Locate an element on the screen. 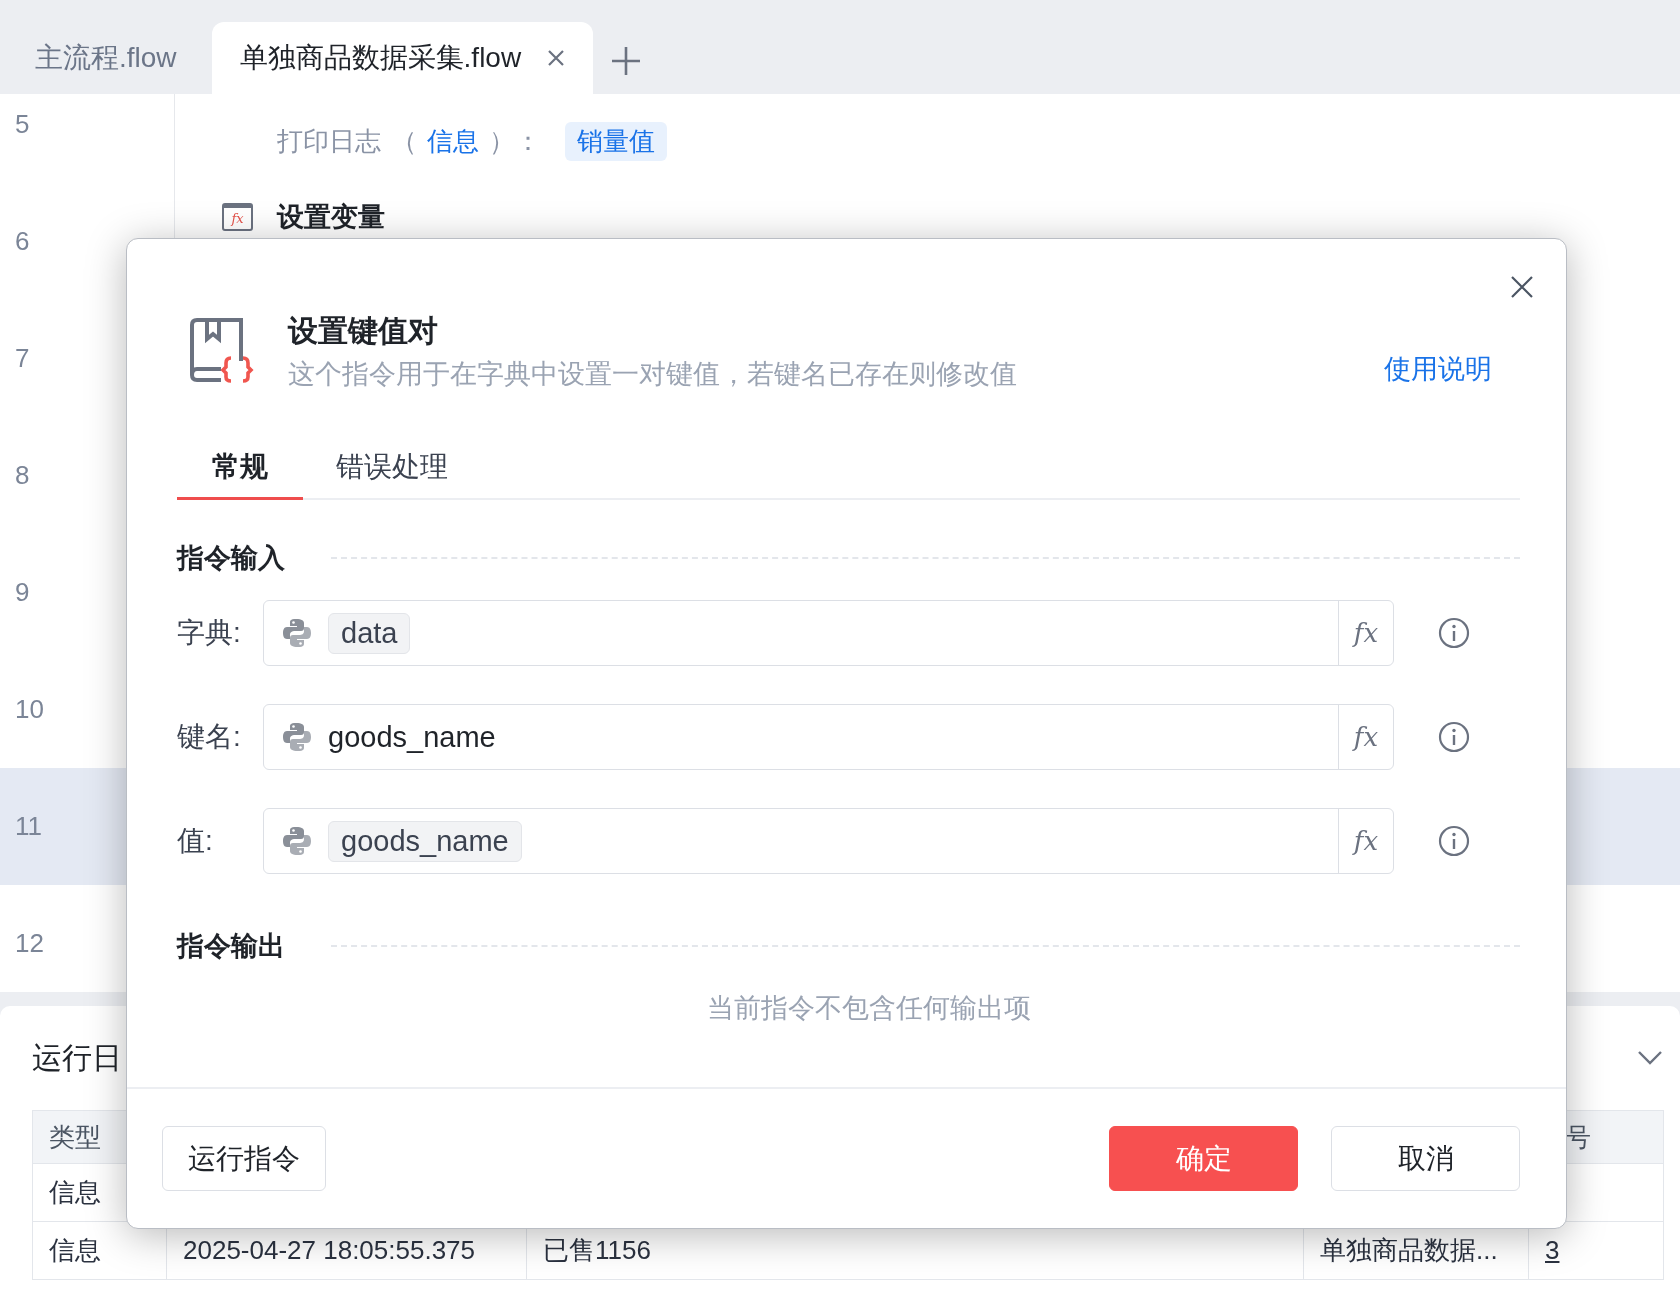 This screenshot has height=1306, width=1680. level-link: 信息 is located at coordinates (453, 141).